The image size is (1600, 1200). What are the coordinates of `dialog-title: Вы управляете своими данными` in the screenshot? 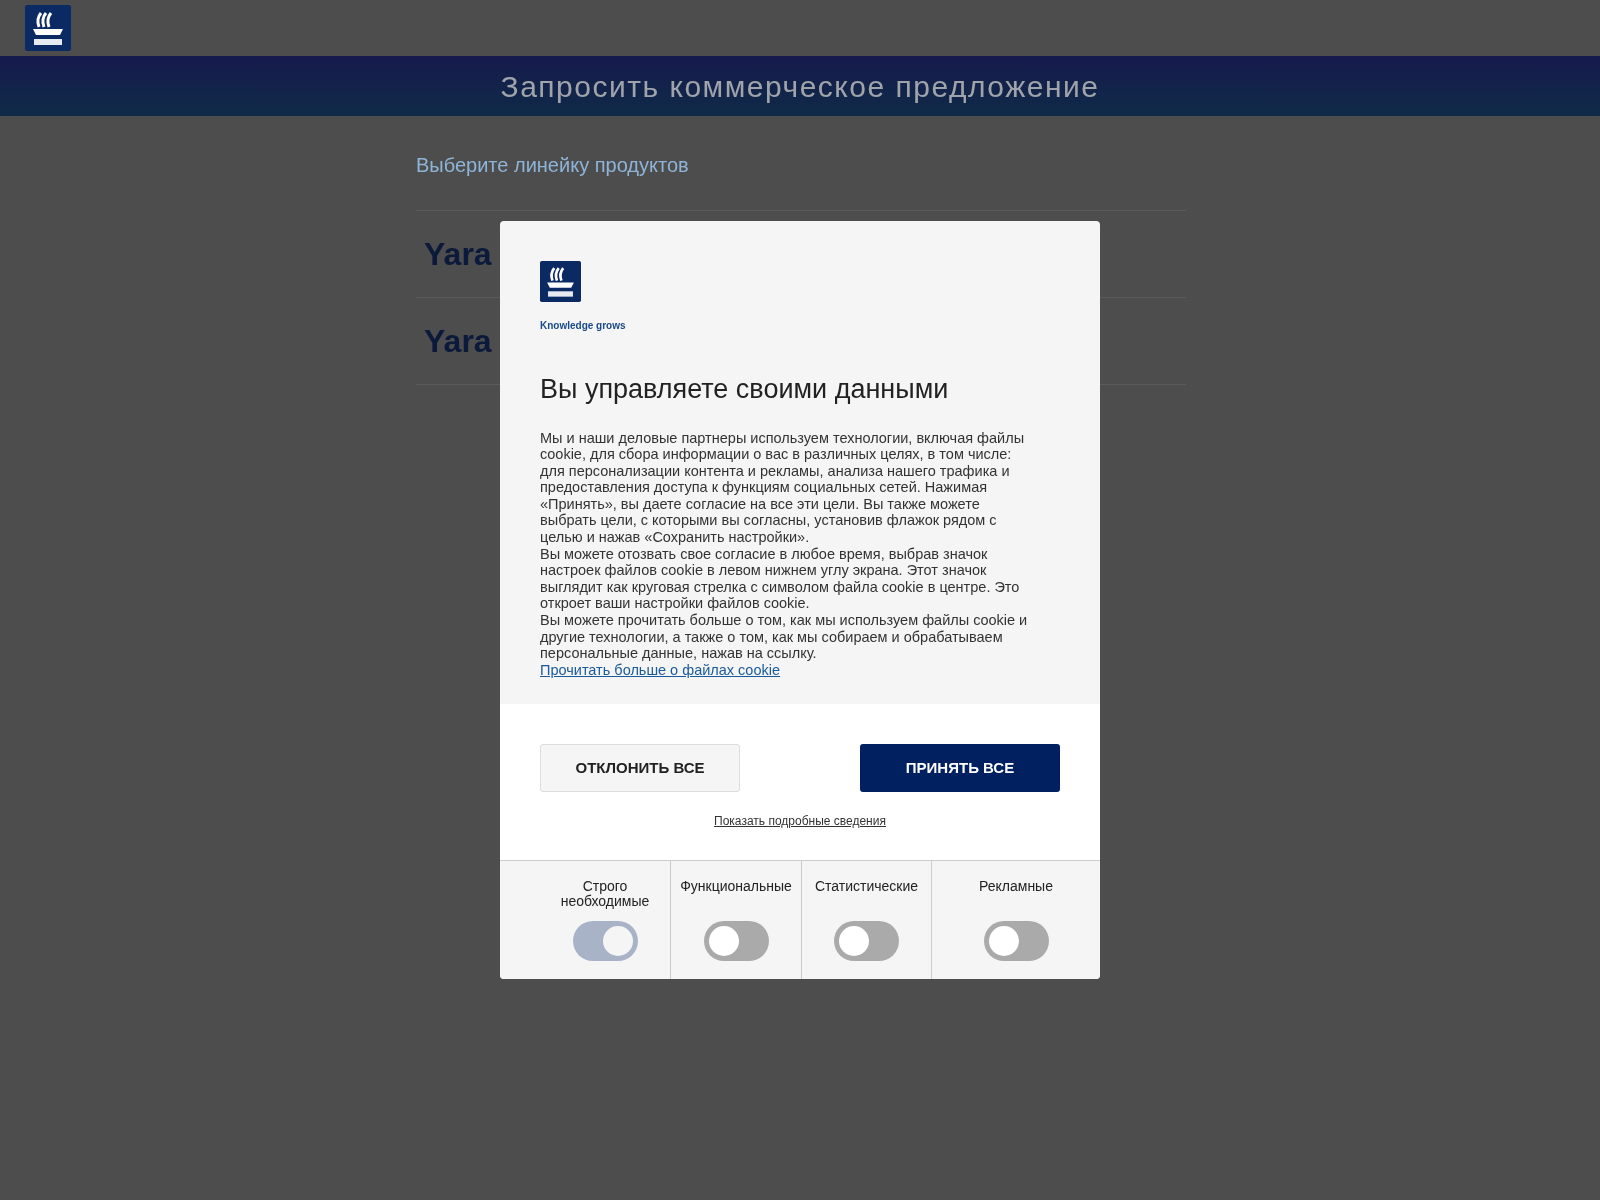 It's located at (745, 389).